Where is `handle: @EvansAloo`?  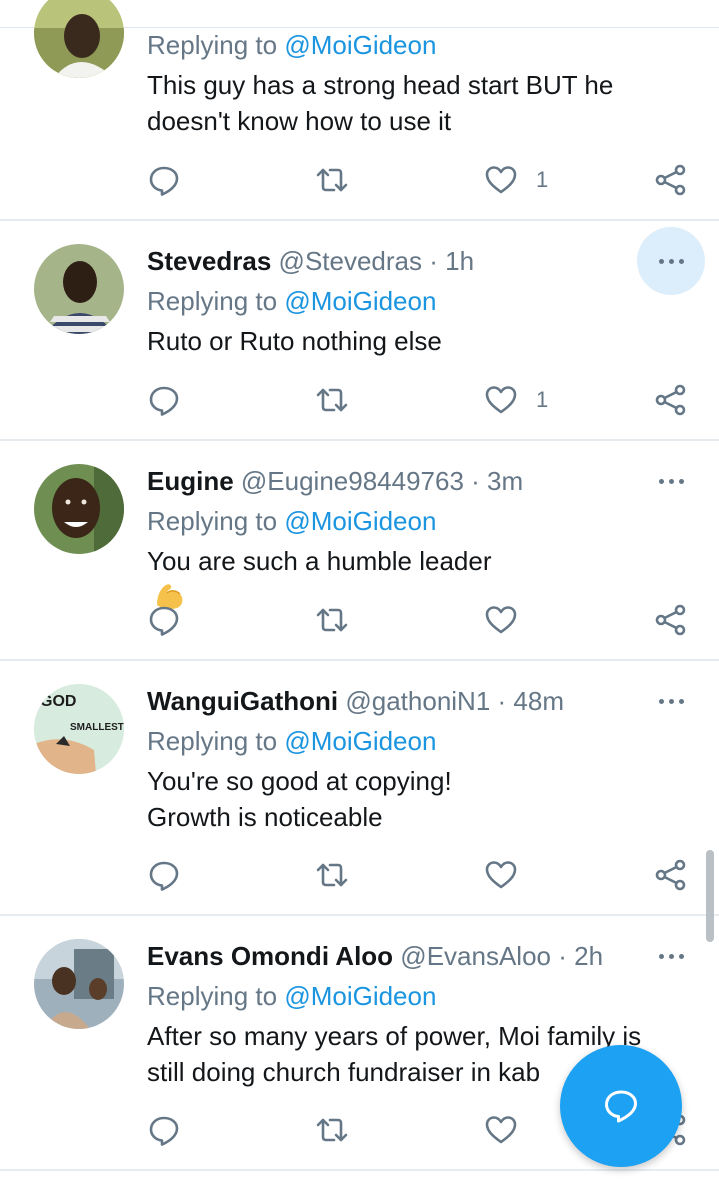
handle: @EvansAloo is located at coordinates (475, 956).